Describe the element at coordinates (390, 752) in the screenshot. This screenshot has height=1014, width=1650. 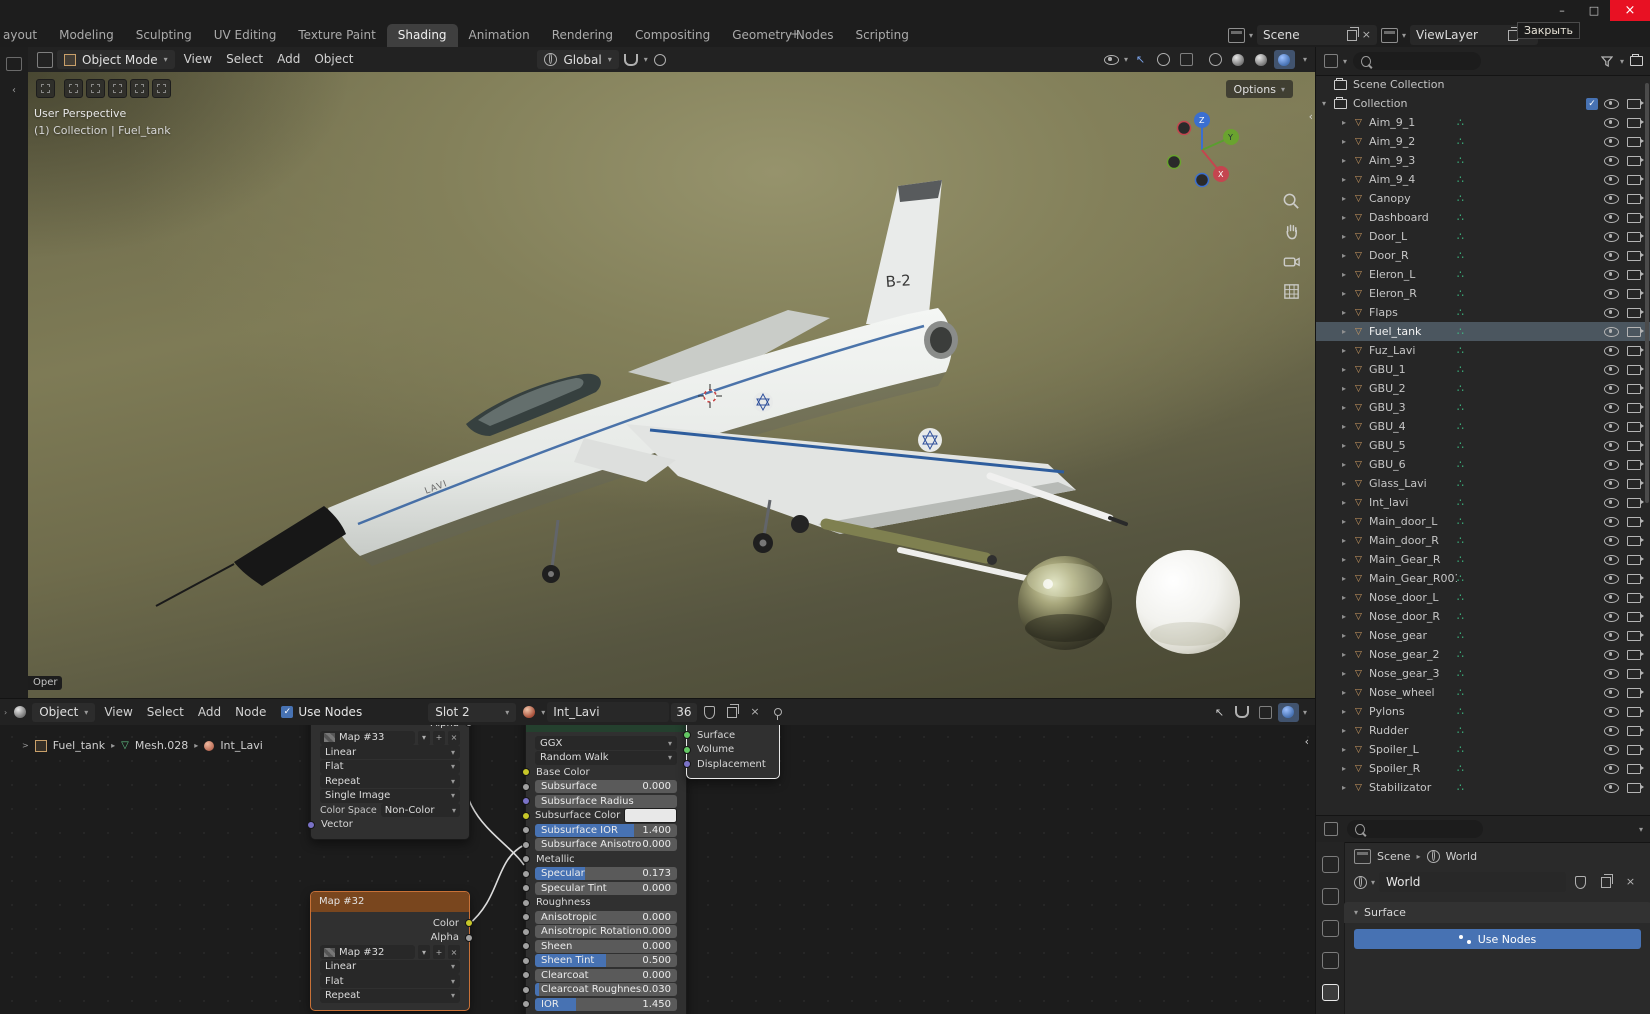
I see `node-row: Linear Linear Linear▾ Linear Linear` at that location.